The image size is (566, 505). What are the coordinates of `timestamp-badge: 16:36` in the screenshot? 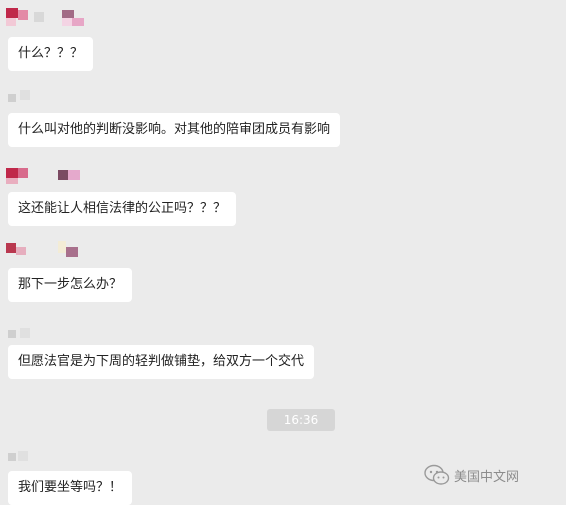 It's located at (301, 420).